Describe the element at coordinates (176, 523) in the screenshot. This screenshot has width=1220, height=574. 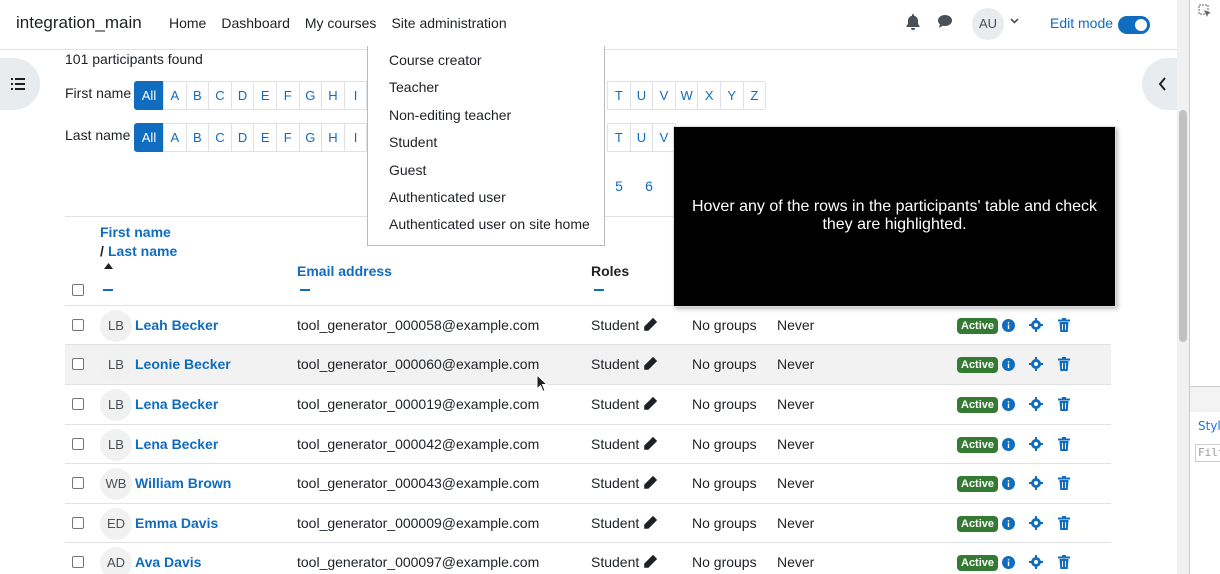
I see `participant-name-link: Emma Davis` at that location.